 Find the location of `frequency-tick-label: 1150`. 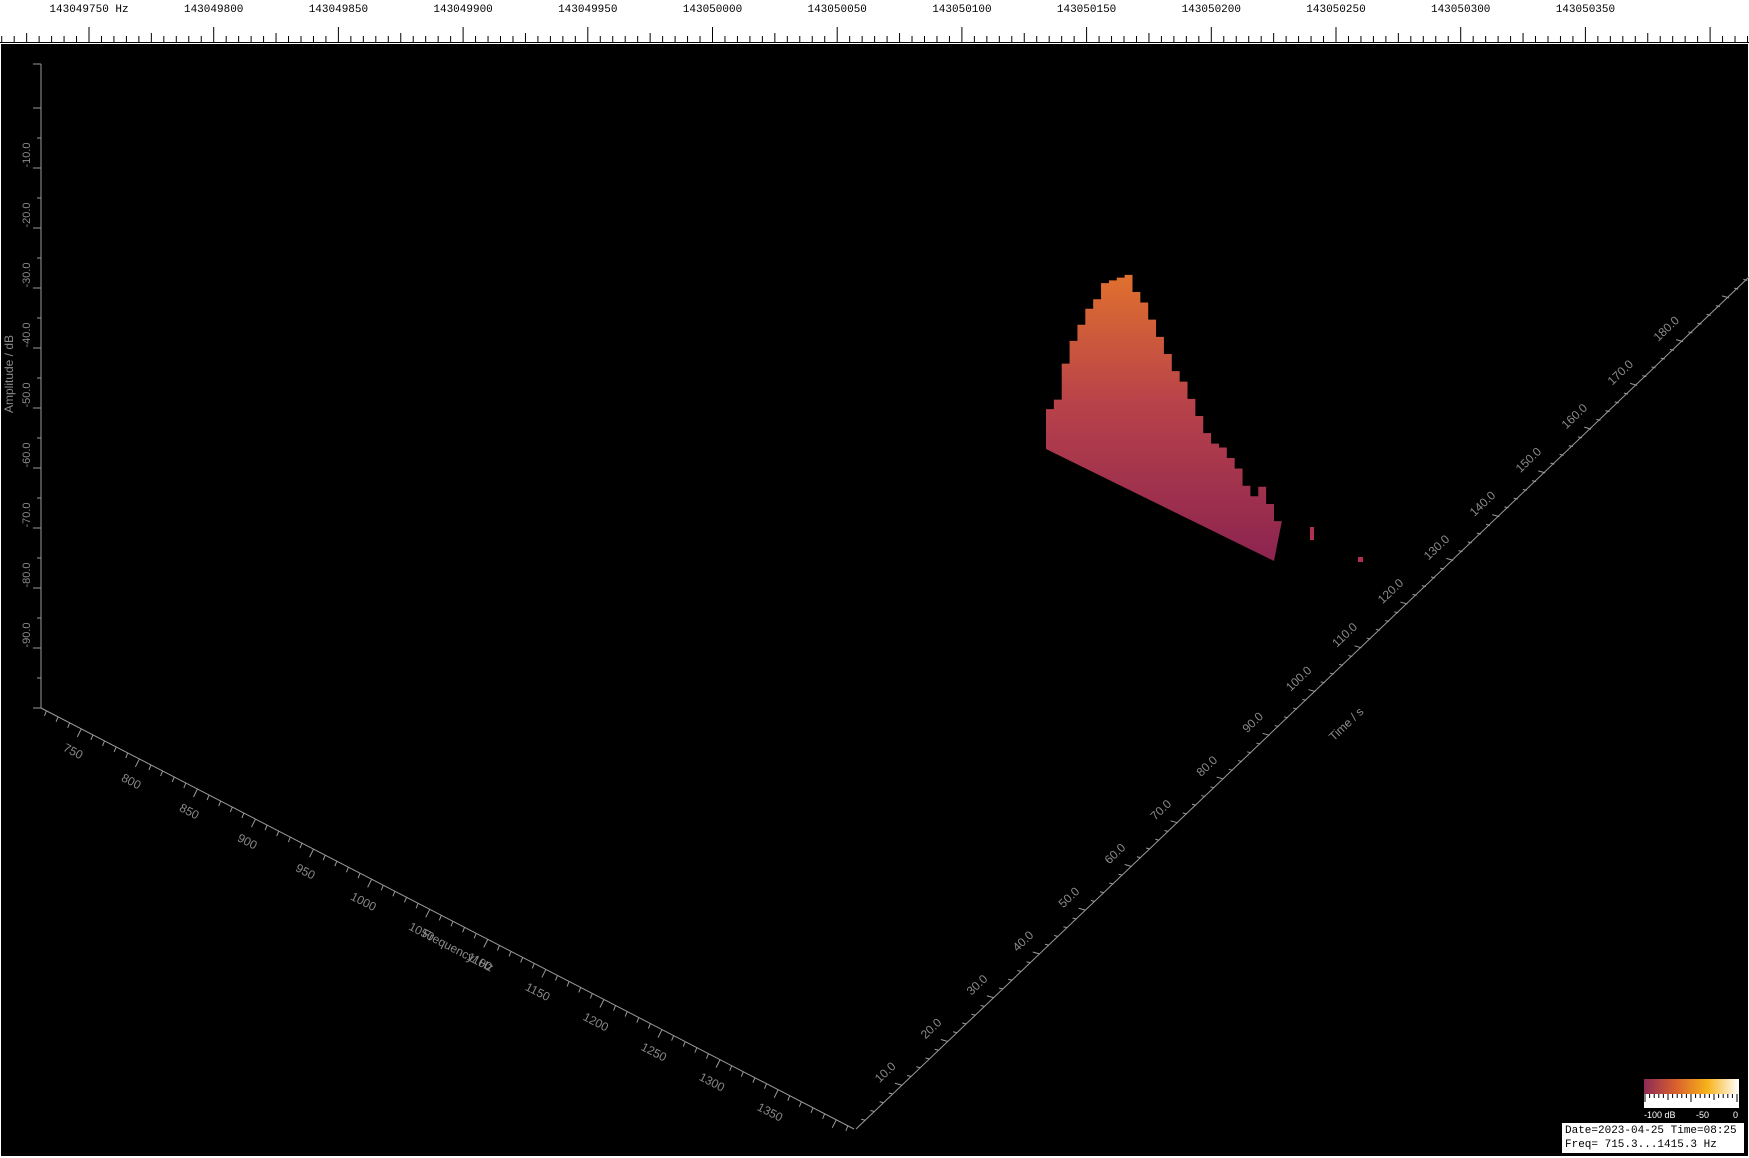

frequency-tick-label: 1150 is located at coordinates (538, 992).